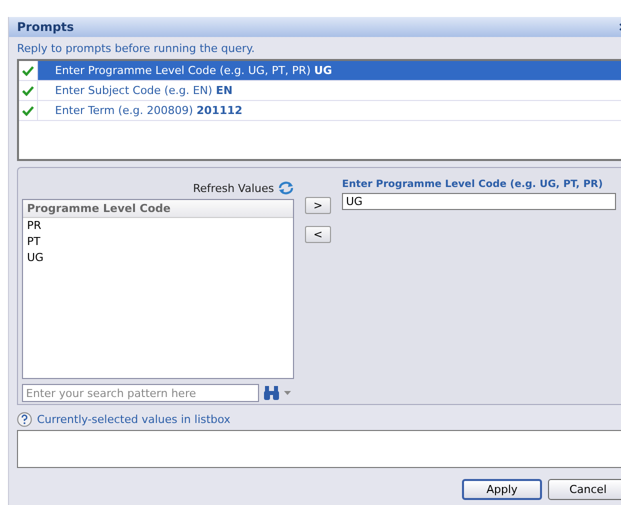  What do you see at coordinates (158, 242) in the screenshot?
I see `listbox-item: PT` at bounding box center [158, 242].